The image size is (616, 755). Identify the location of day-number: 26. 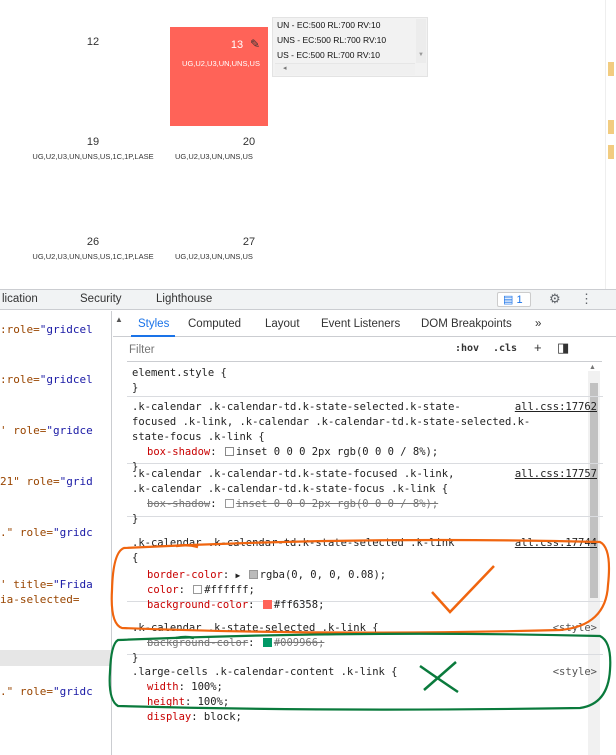
(93, 242).